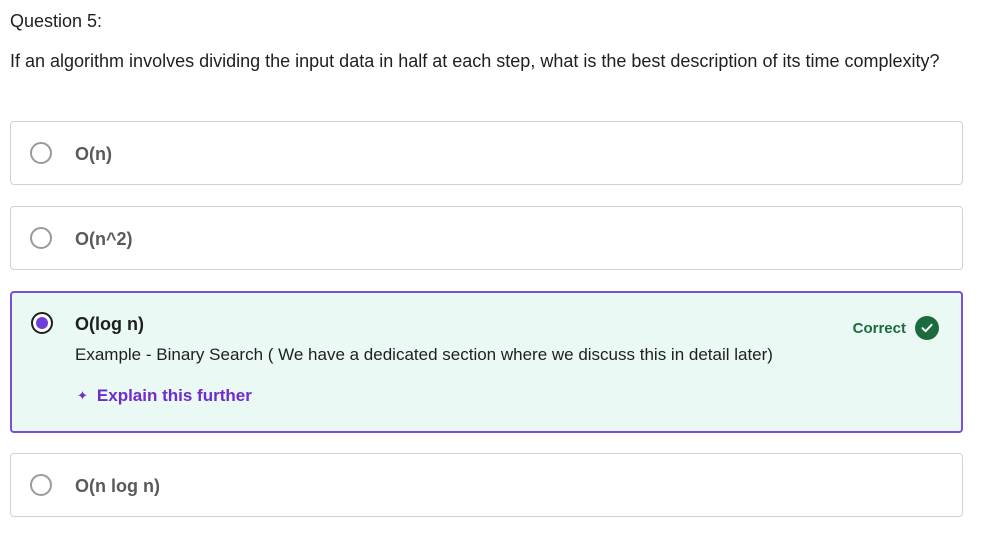 This screenshot has width=985, height=536. I want to click on sparkle-icon: ✦, so click(82, 395).